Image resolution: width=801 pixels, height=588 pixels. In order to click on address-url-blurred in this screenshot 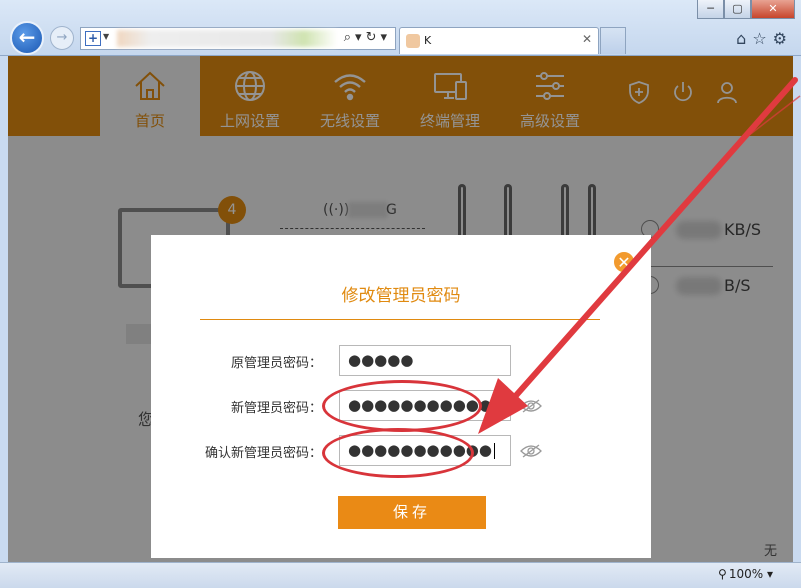, I will do `click(227, 38)`.